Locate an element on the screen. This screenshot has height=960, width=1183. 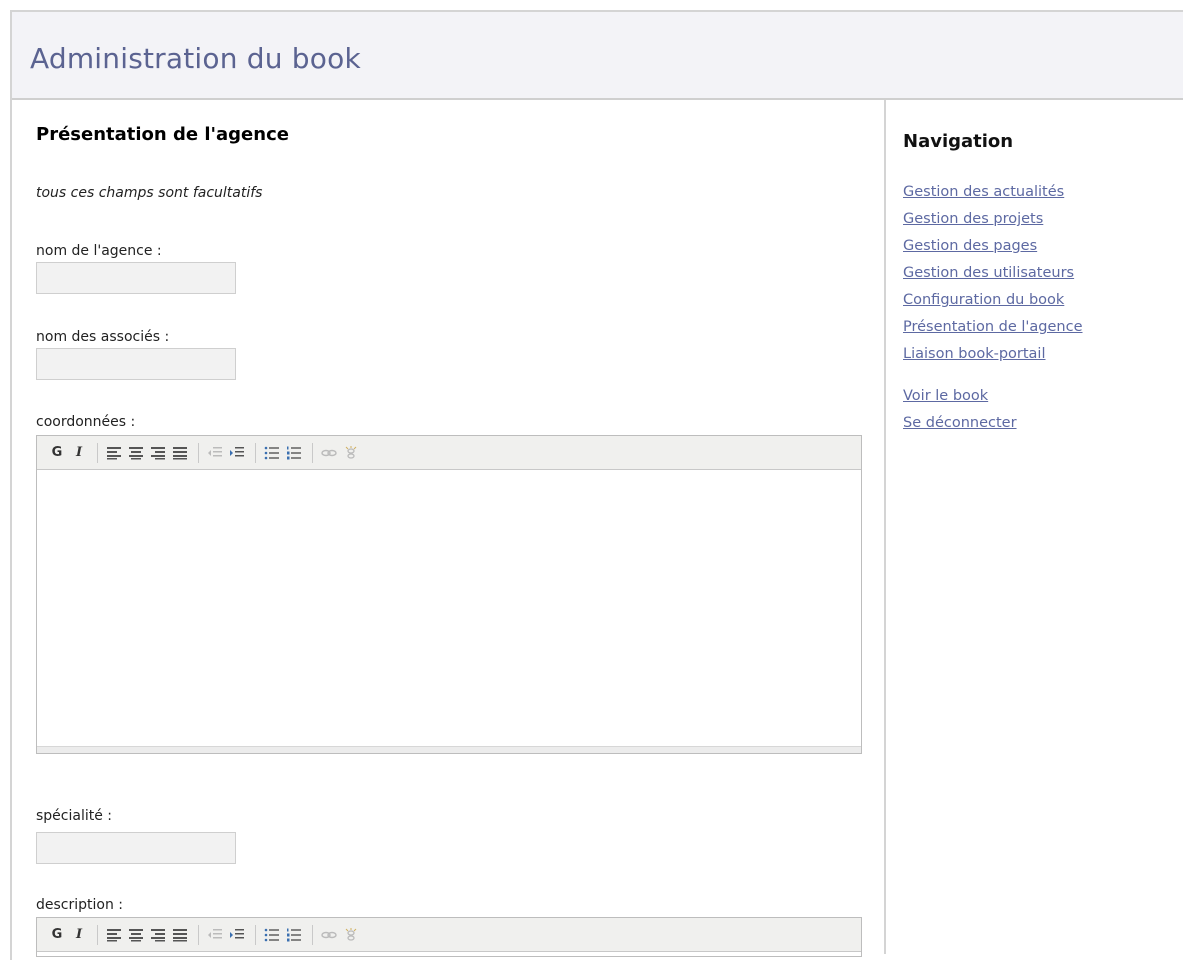
nav-link-pages: Gestion des pages is located at coordinates (970, 246).